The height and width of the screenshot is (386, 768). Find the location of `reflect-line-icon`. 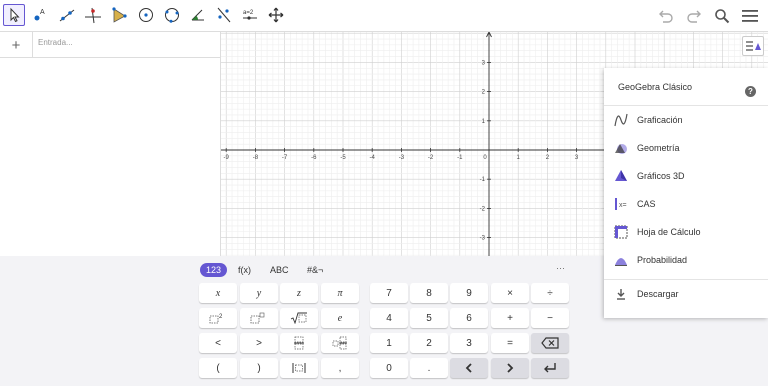

reflect-line-icon is located at coordinates (224, 15).